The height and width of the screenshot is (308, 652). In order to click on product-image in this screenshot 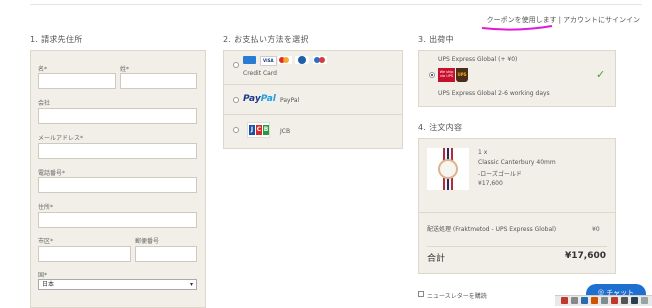, I will do `click(448, 169)`.